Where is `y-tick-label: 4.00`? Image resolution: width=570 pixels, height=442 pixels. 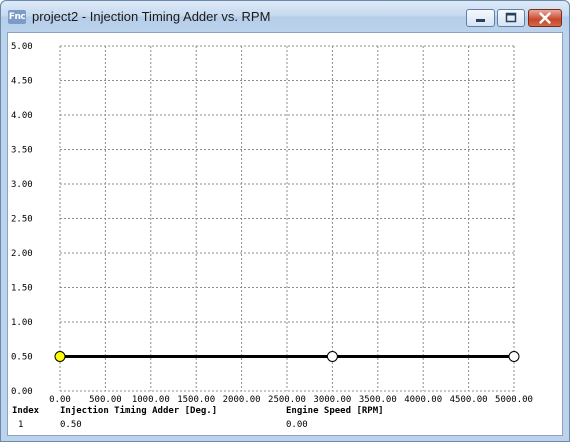 y-tick-label: 4.00 is located at coordinates (22, 116).